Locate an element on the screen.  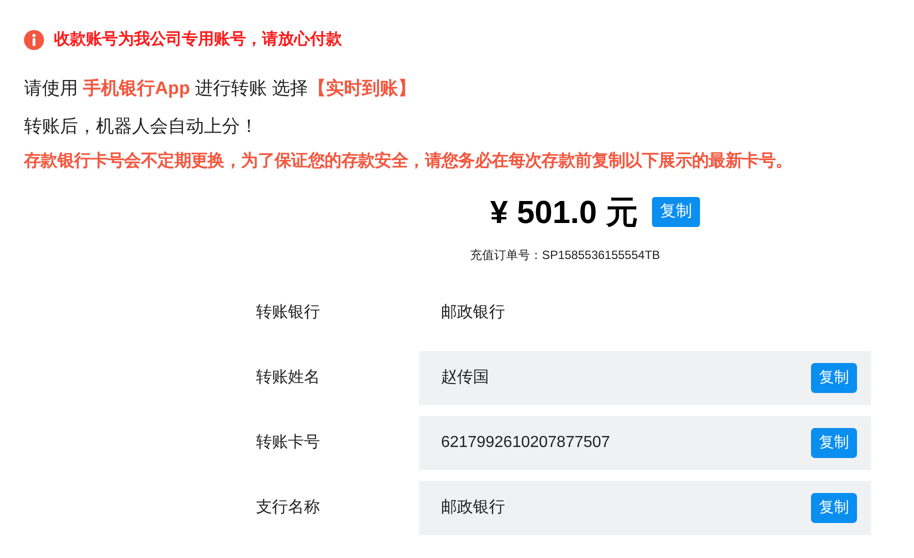
note-text: 转账后，机器人会自动上分！ is located at coordinates (140, 126).